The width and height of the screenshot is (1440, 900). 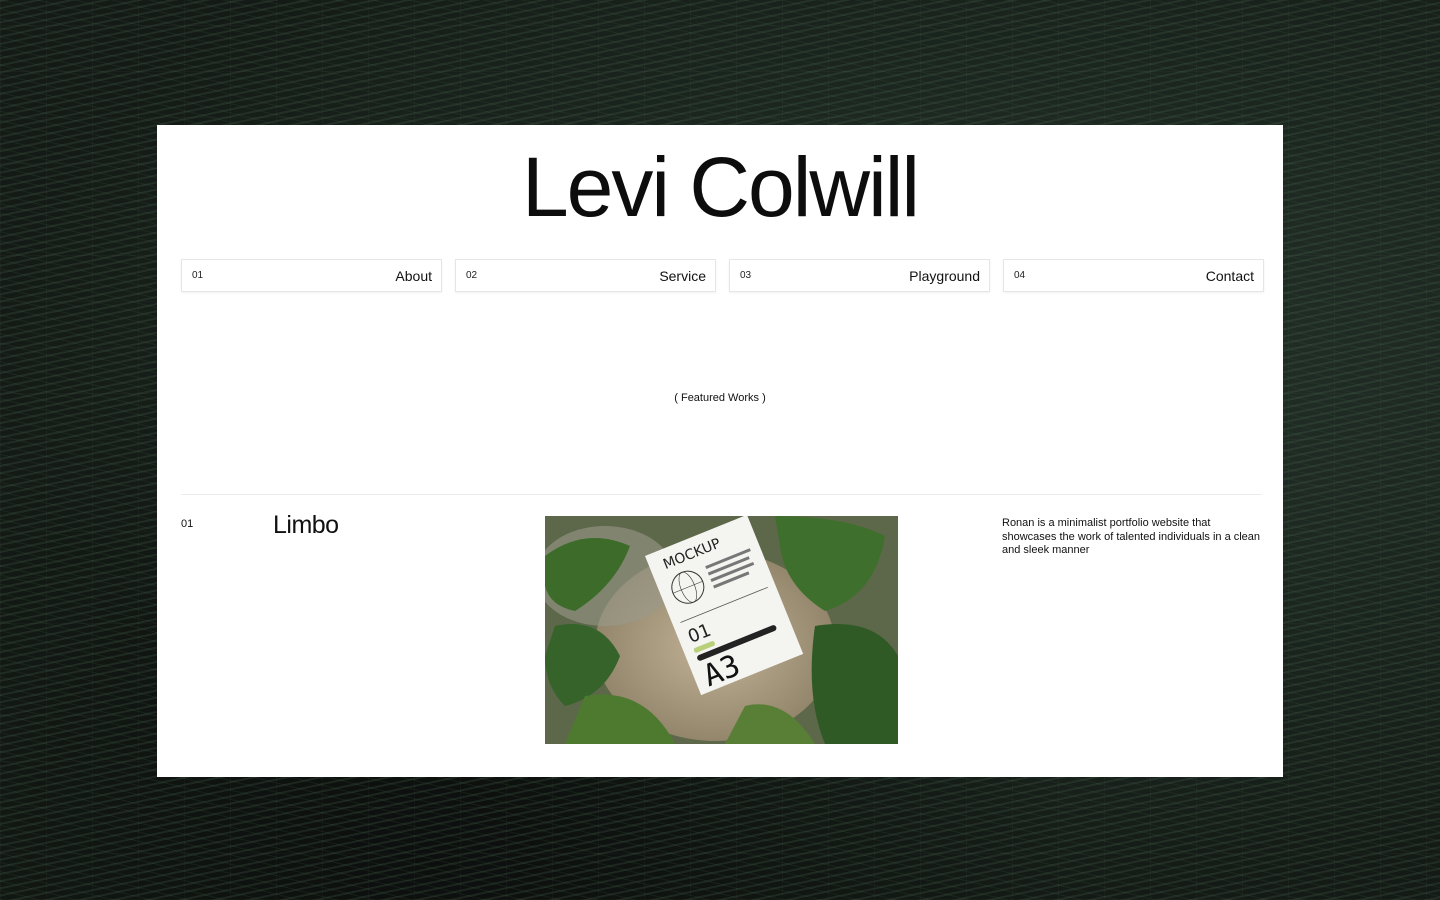 I want to click on work-thumbnail: MOCKUP 01 A3, so click(x=721, y=630).